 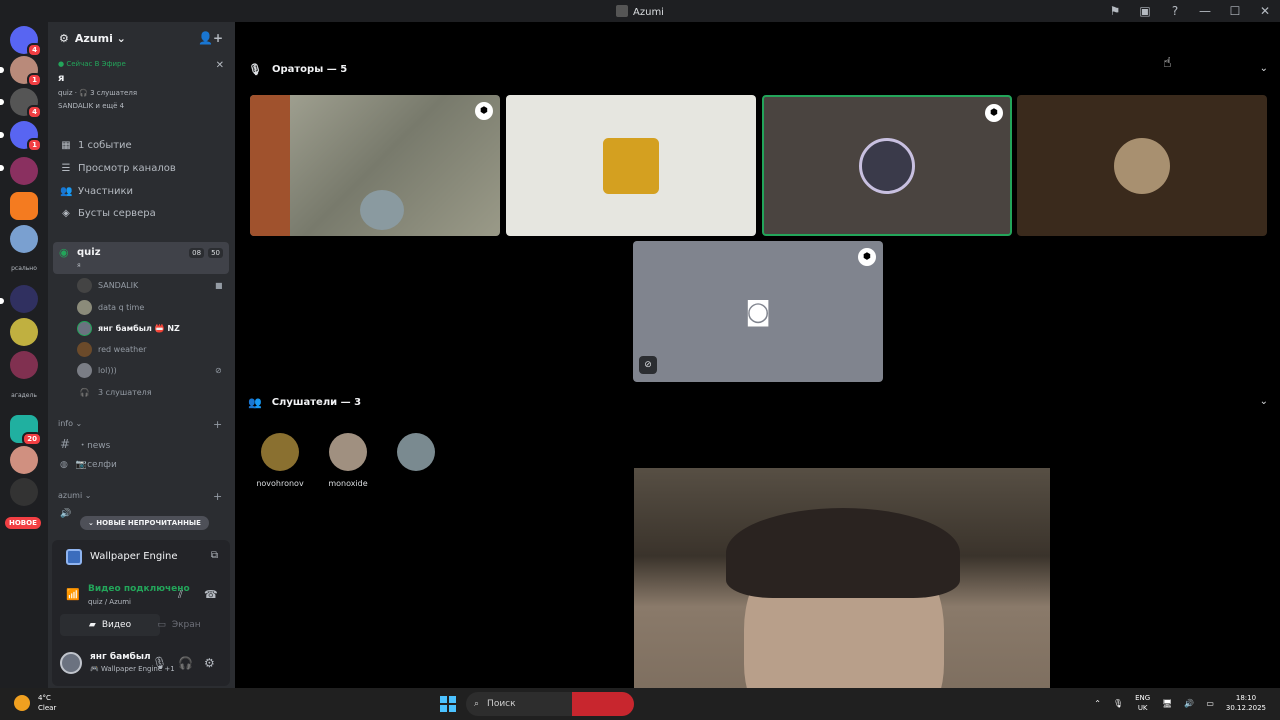 I want to click on speaker-tile-5: ⬢ ◙ ⊘, so click(x=758, y=311).